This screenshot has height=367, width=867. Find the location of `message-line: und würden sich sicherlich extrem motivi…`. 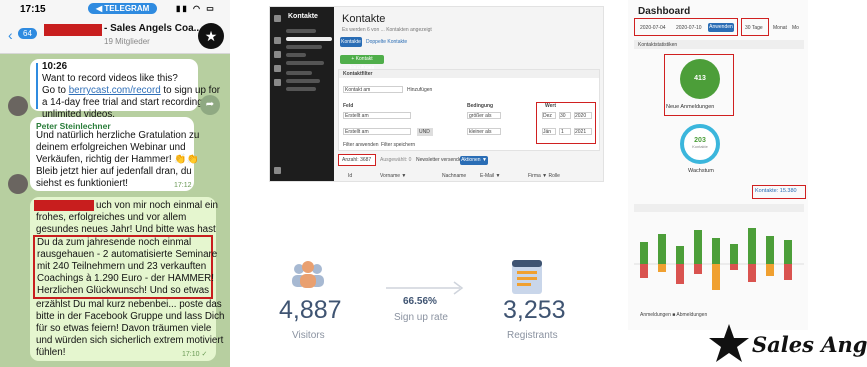

message-line: und würden sich sicherlich extrem motivi… is located at coordinates (130, 340).